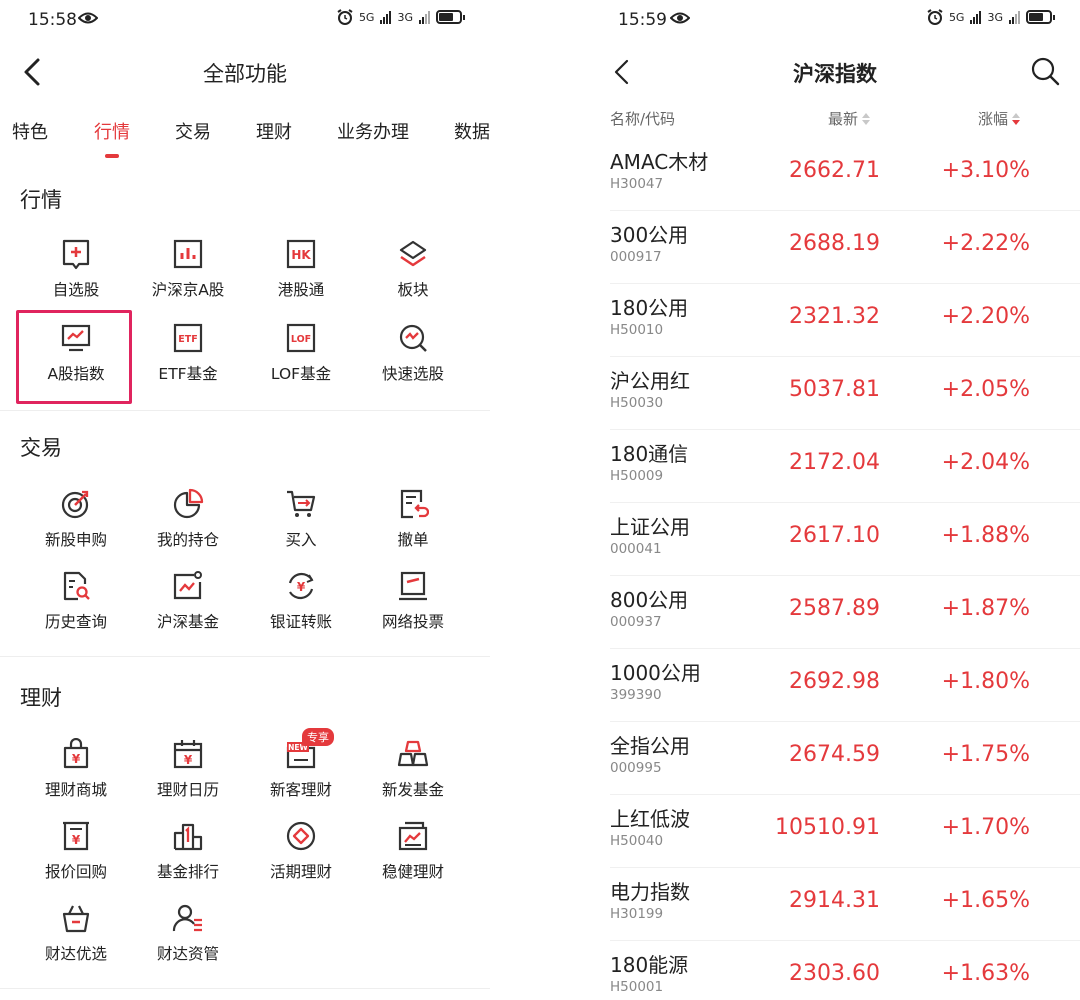  What do you see at coordinates (650, 381) in the screenshot?
I see `index-name: 沪公用红` at bounding box center [650, 381].